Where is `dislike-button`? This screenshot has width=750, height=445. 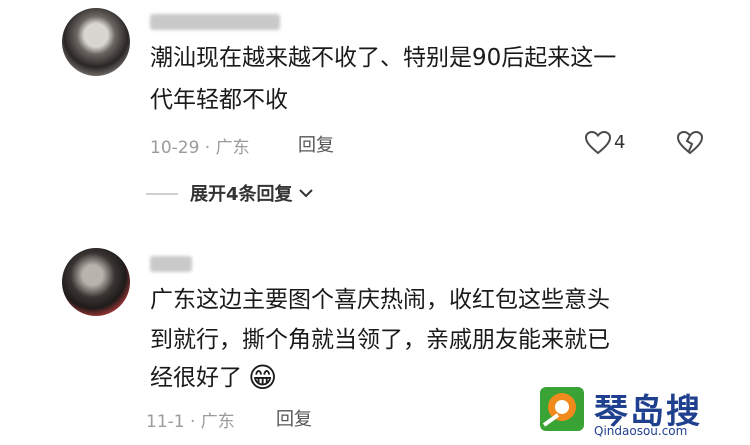 dislike-button is located at coordinates (690, 143).